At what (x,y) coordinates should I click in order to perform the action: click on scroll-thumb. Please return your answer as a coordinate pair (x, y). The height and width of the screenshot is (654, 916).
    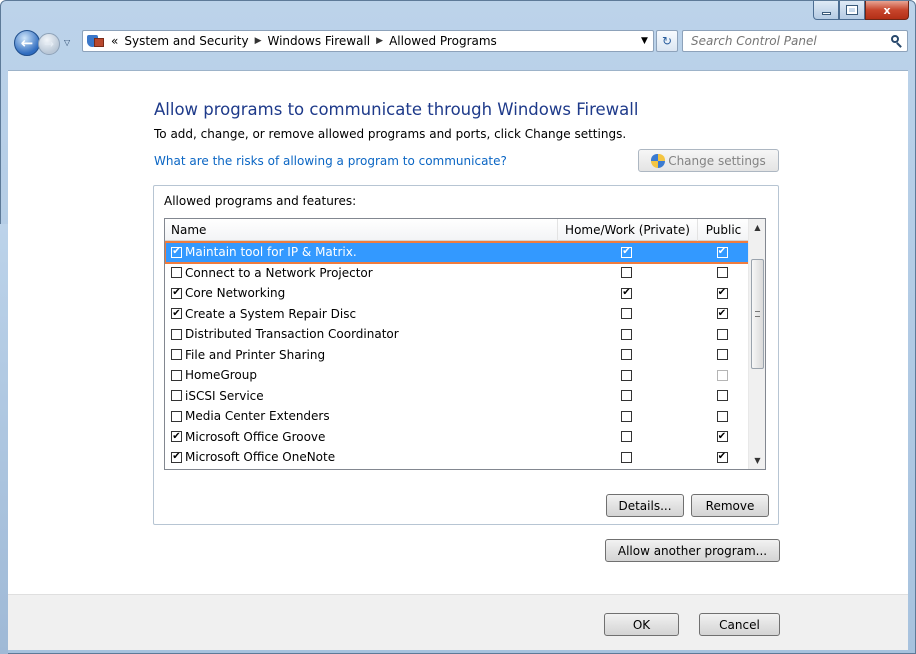
    Looking at the image, I should click on (757, 314).